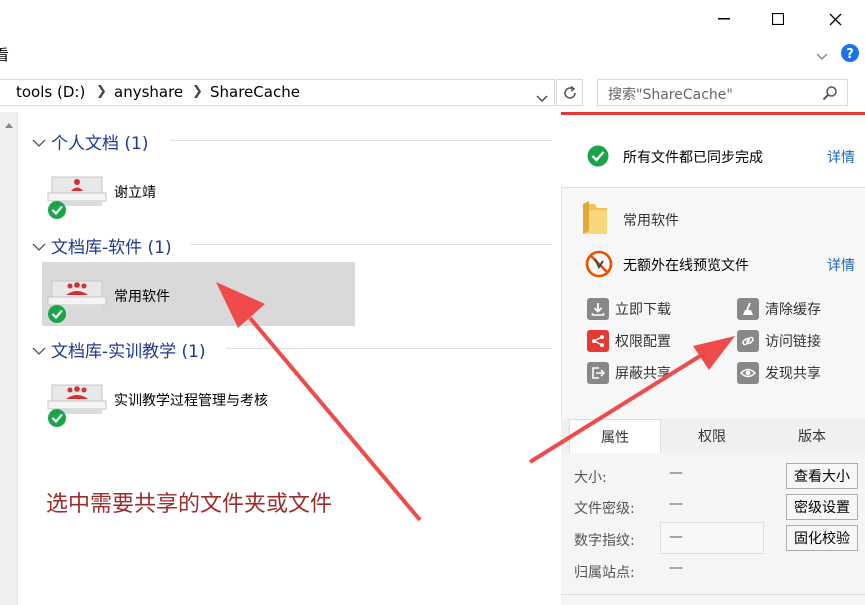 The image size is (865, 605). What do you see at coordinates (748, 341) in the screenshot?
I see `link-icon` at bounding box center [748, 341].